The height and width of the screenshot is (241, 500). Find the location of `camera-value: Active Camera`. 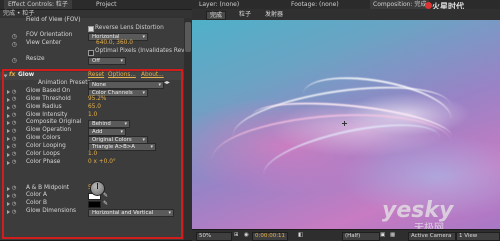

camera-value: Active Camera is located at coordinates (431, 236).